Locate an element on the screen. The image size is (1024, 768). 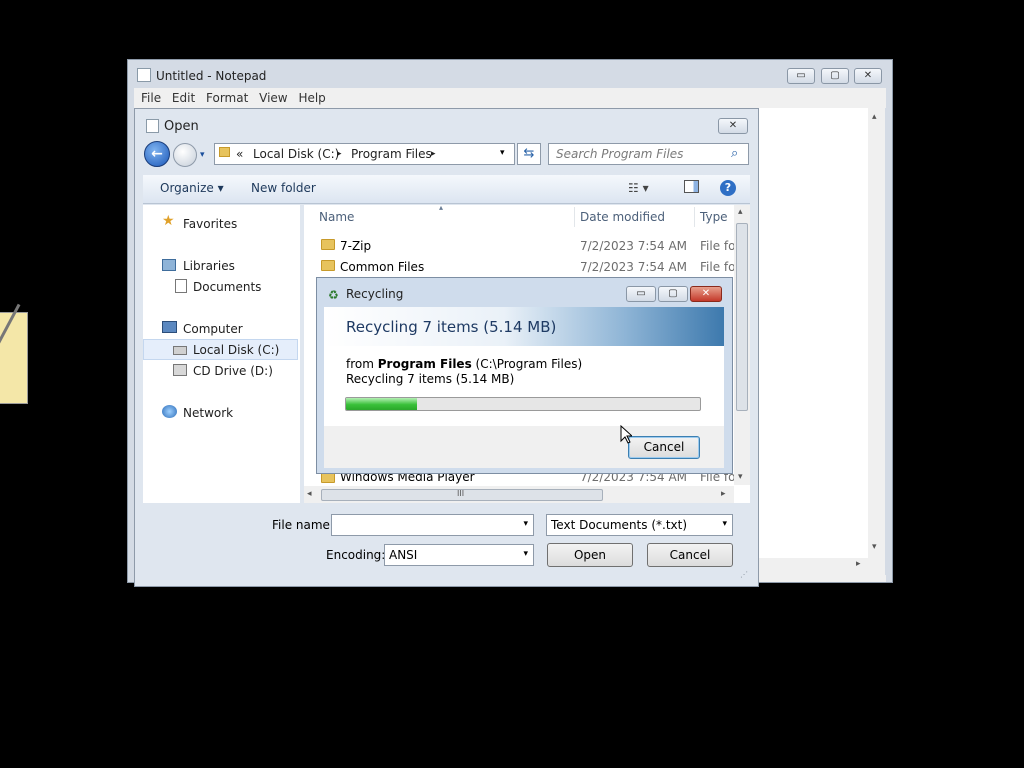
nav-documents: Documents is located at coordinates (227, 287).